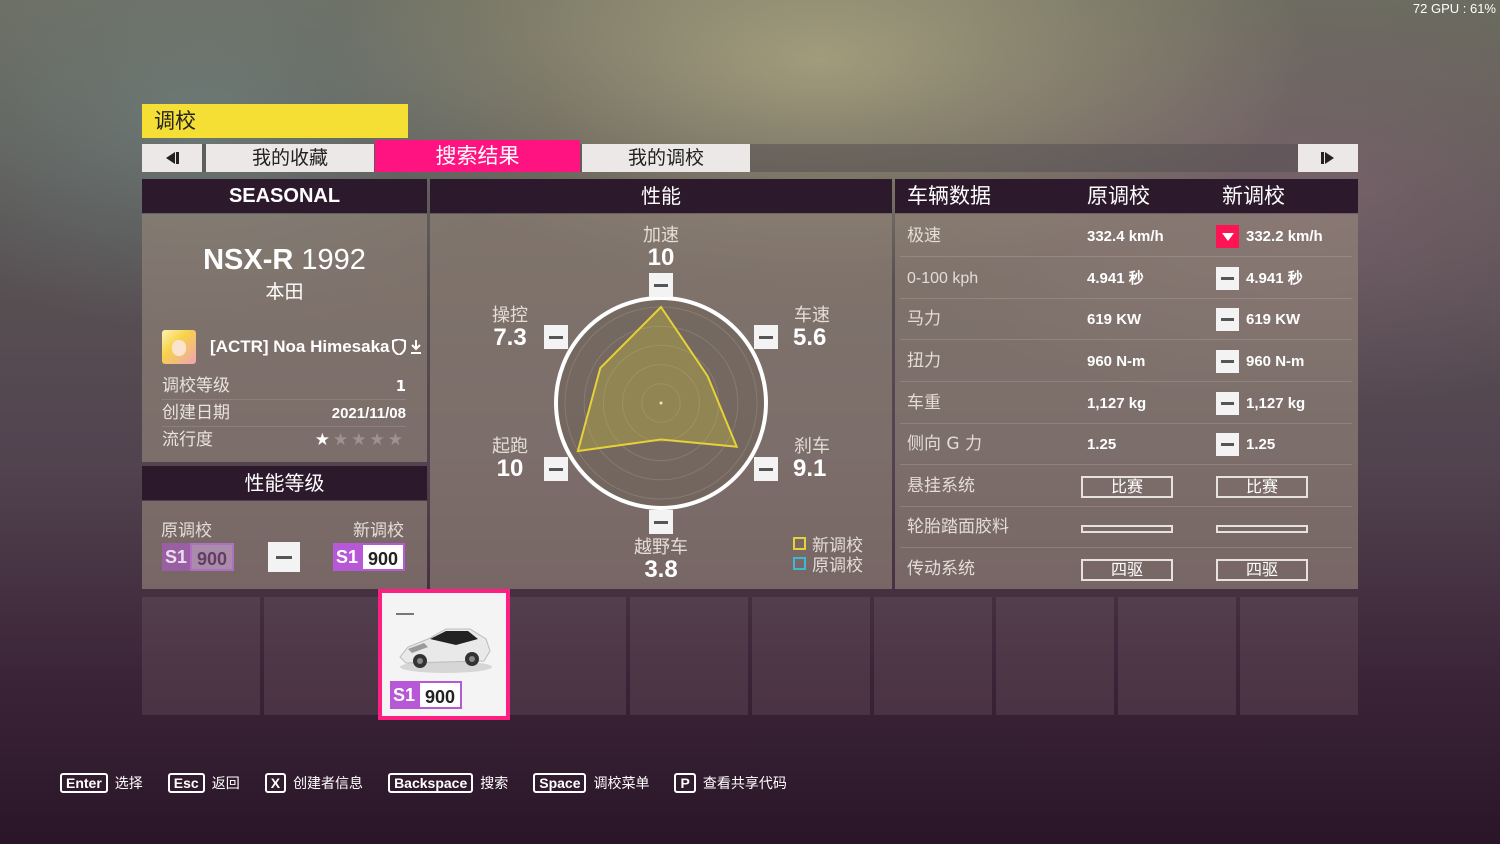 Image resolution: width=1500 pixels, height=844 pixels. I want to click on row-original-value: 619 KW, so click(1114, 319).